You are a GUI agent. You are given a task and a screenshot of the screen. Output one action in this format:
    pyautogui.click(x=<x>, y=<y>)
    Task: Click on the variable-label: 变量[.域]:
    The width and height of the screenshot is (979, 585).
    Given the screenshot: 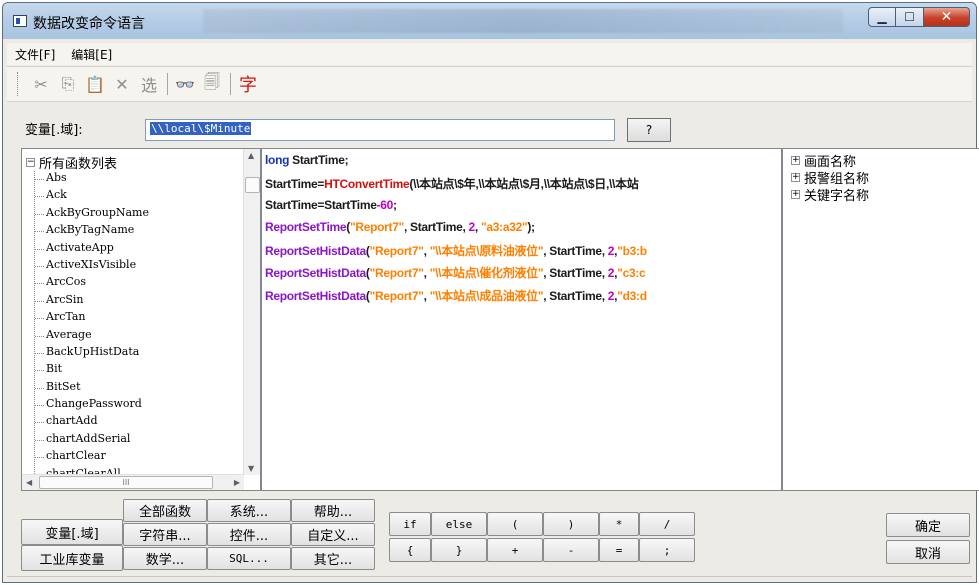 What is the action you would take?
    pyautogui.click(x=54, y=130)
    